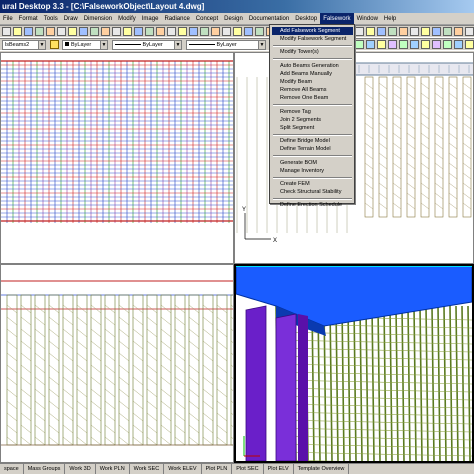 Image resolution: width=474 pixels, height=474 pixels. I want to click on menu-item-check-structural-stability: Check Structural Stability, so click(312, 192).